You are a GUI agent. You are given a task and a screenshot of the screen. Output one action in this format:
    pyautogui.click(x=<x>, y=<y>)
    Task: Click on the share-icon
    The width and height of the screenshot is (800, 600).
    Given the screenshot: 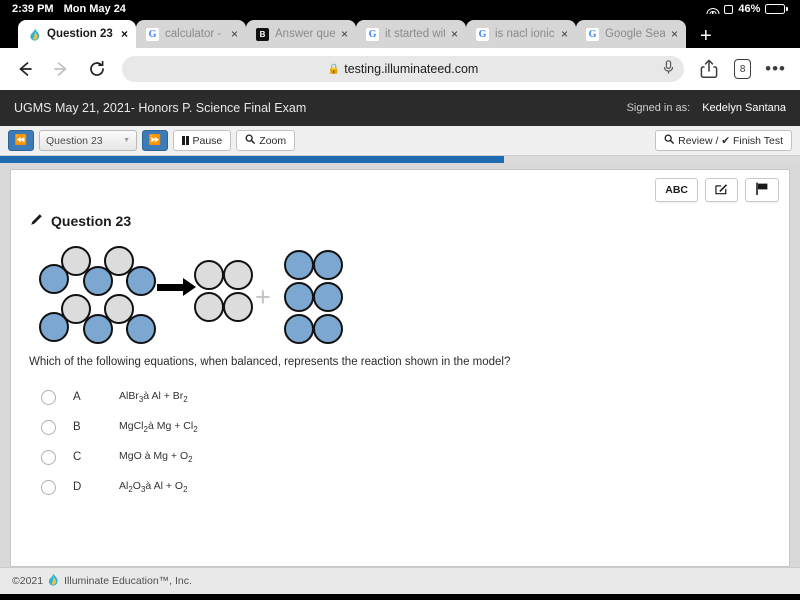 What is the action you would take?
    pyautogui.click(x=709, y=69)
    